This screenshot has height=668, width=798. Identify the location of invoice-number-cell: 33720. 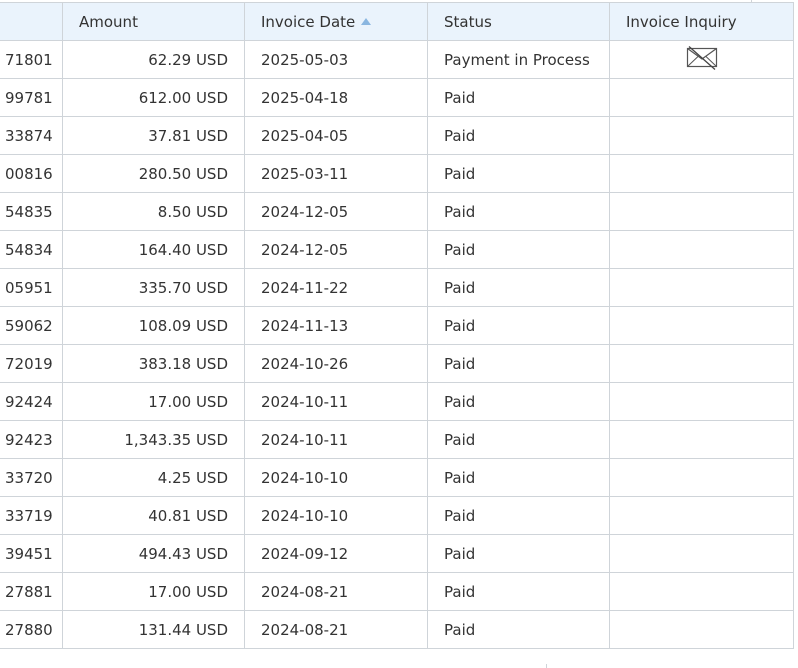
(31, 477).